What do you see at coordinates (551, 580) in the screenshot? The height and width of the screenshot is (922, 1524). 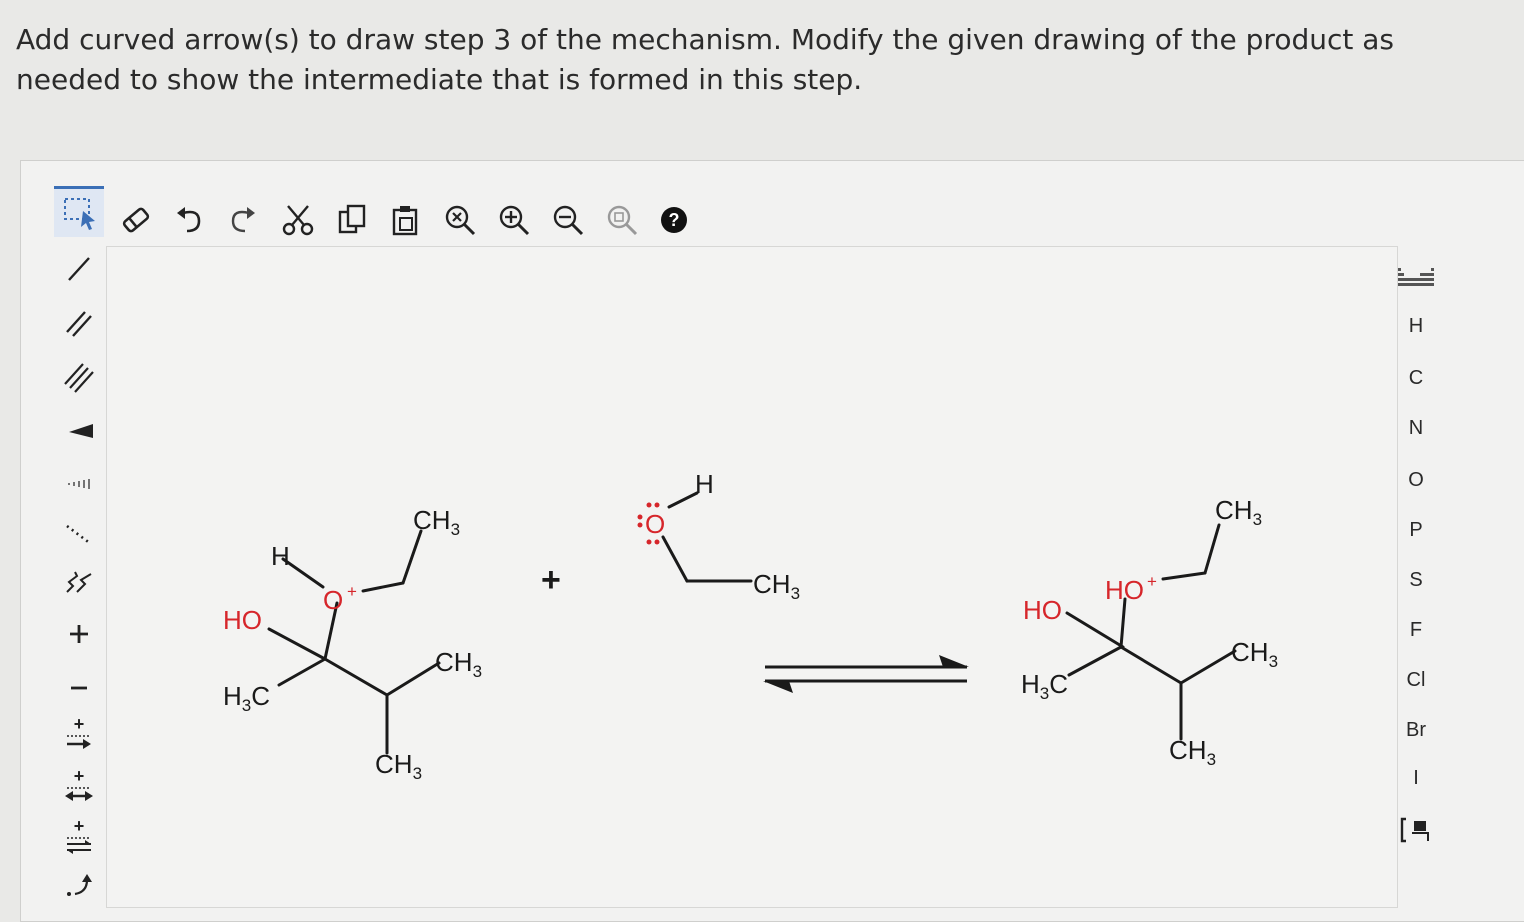 I see `plus-sign: +` at bounding box center [551, 580].